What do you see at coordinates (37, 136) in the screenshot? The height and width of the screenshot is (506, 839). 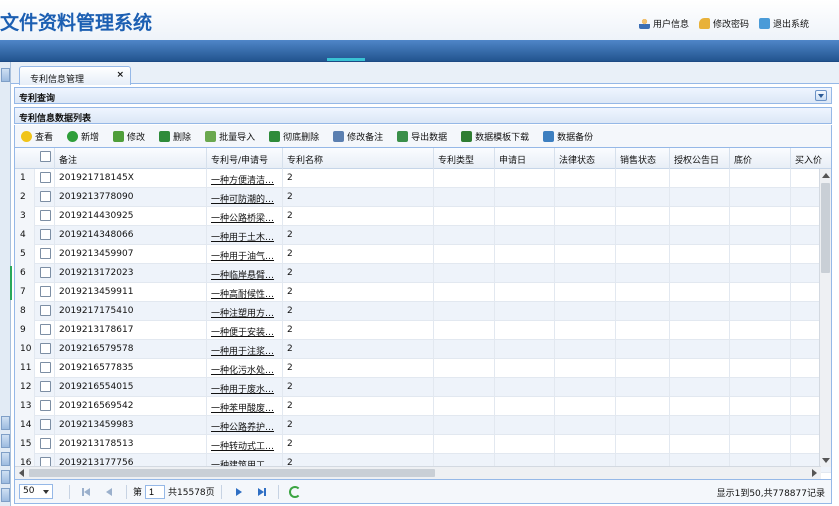 I see `toolbar-button-1: 查看` at bounding box center [37, 136].